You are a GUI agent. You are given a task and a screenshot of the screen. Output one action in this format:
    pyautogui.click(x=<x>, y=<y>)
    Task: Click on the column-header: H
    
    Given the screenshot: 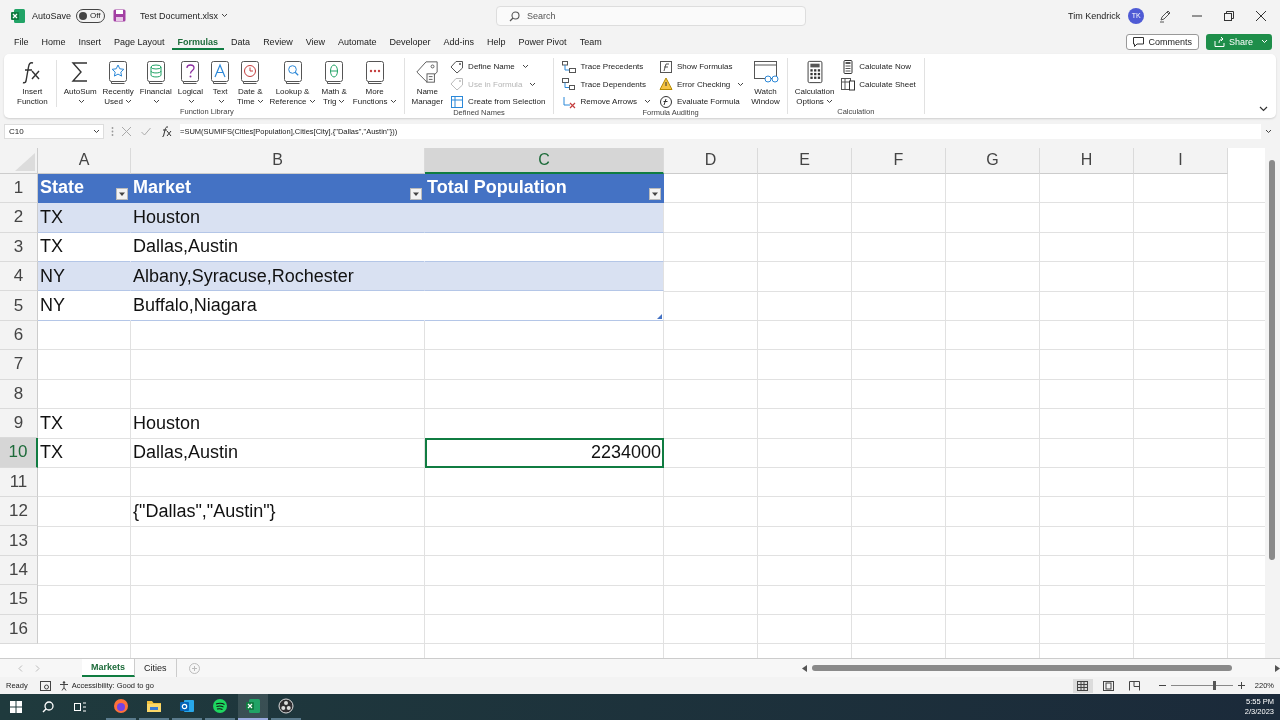 What is the action you would take?
    pyautogui.click(x=1087, y=160)
    